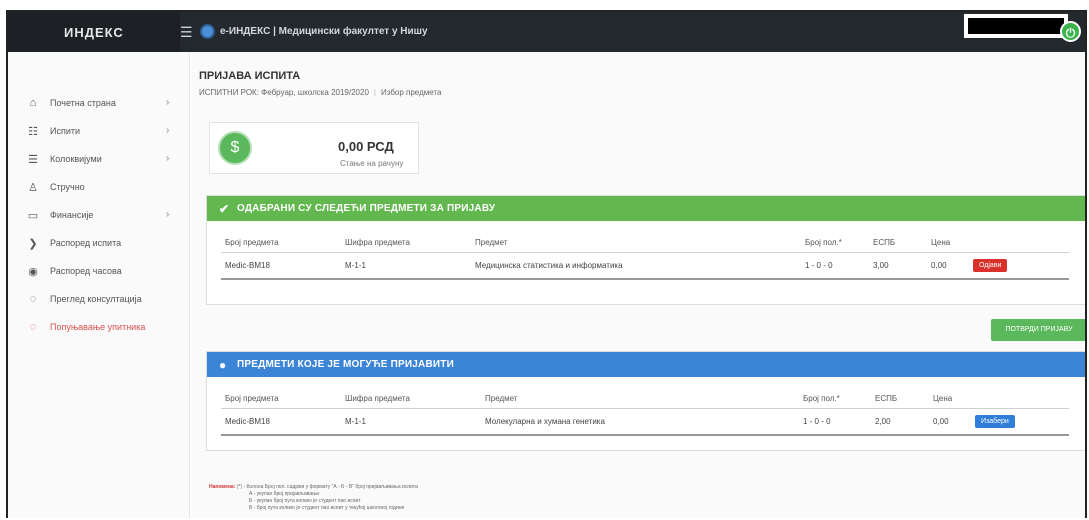 This screenshot has width=1089, height=520. What do you see at coordinates (224, 209) in the screenshot?
I see `checkmark-icon: ✔` at bounding box center [224, 209].